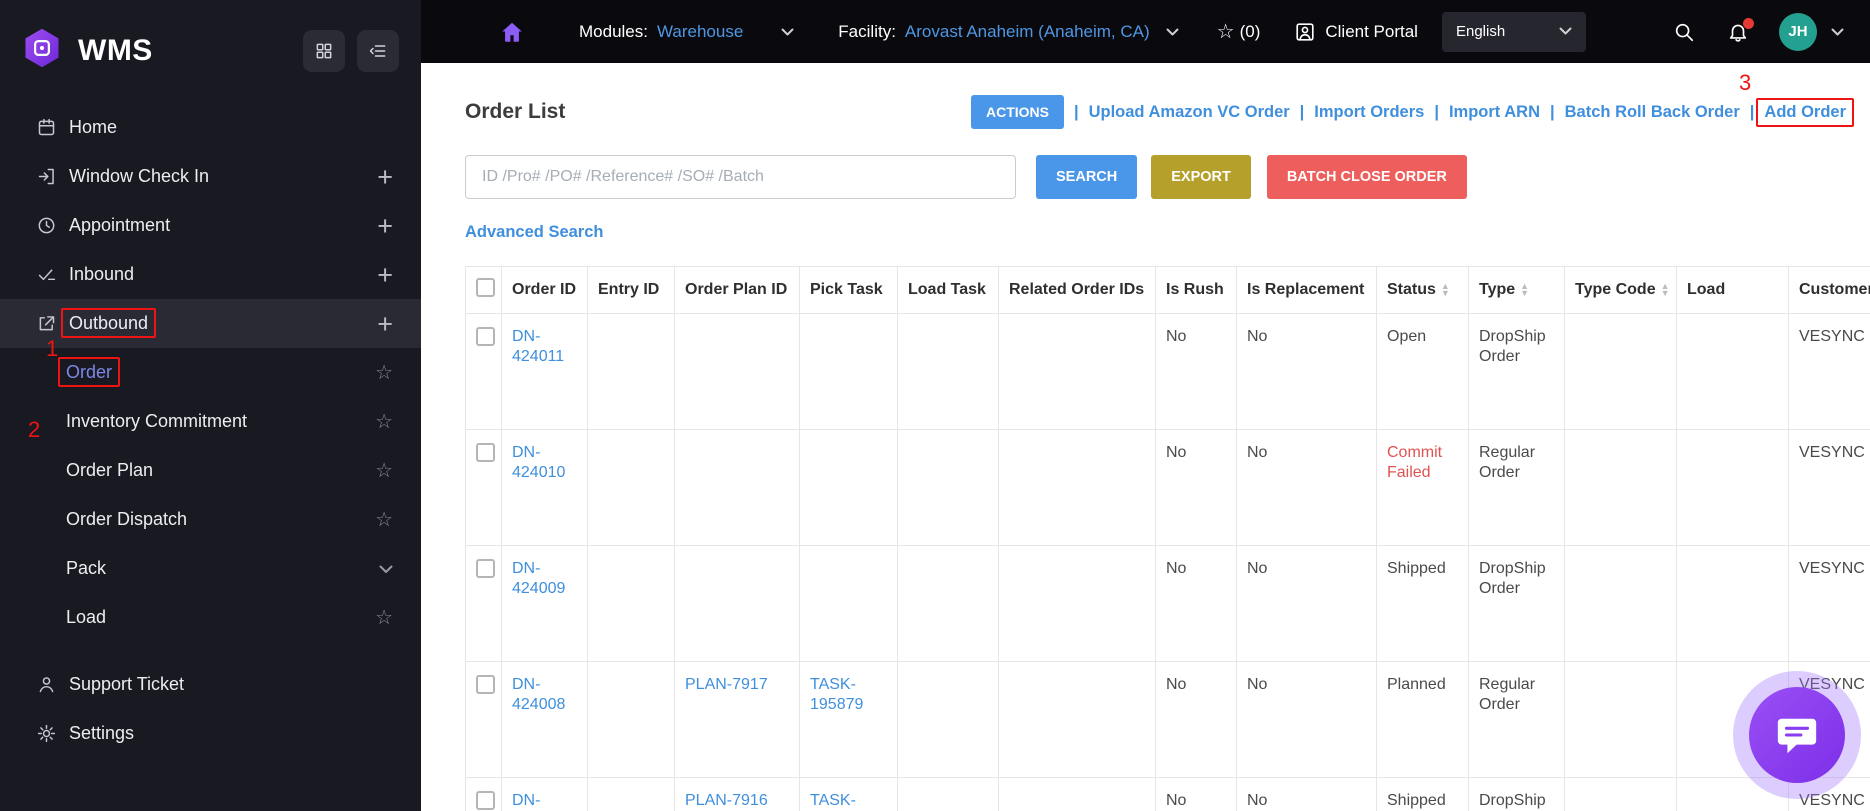  What do you see at coordinates (210, 519) in the screenshot?
I see `sidebar-item-order-dispatch: Order Dispatch ☆` at bounding box center [210, 519].